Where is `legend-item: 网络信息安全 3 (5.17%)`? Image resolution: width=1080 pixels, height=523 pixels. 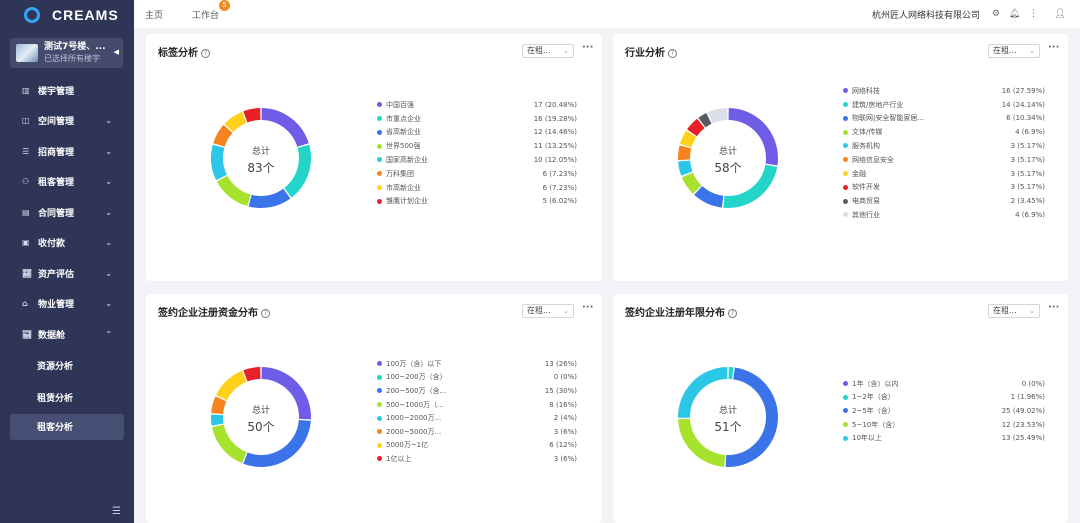
legend-item: 网络信息安全 3 (5.17%) is located at coordinates (944, 160).